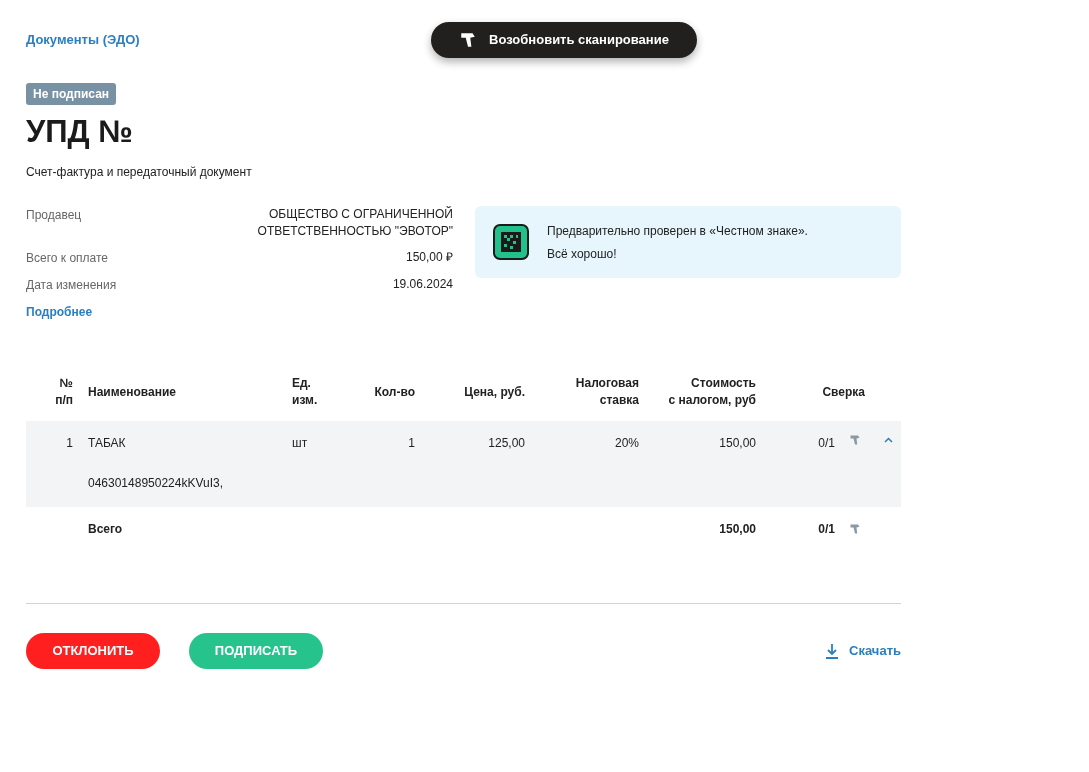 The height and width of the screenshot is (772, 1089). What do you see at coordinates (582, 254) in the screenshot?
I see `notice-text: Всё хорошо!` at bounding box center [582, 254].